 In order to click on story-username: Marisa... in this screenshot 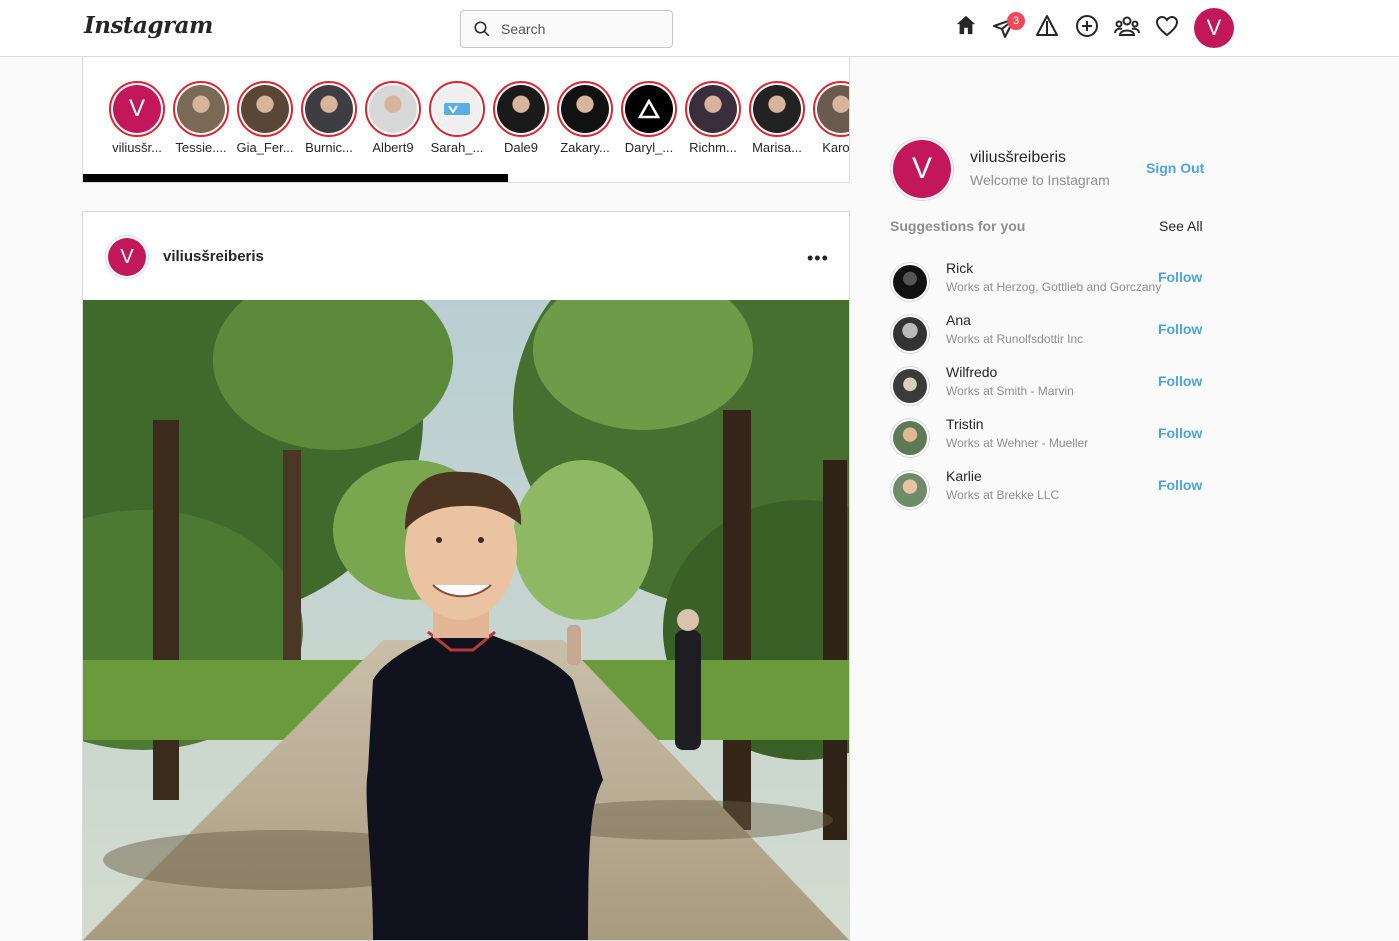, I will do `click(777, 147)`.